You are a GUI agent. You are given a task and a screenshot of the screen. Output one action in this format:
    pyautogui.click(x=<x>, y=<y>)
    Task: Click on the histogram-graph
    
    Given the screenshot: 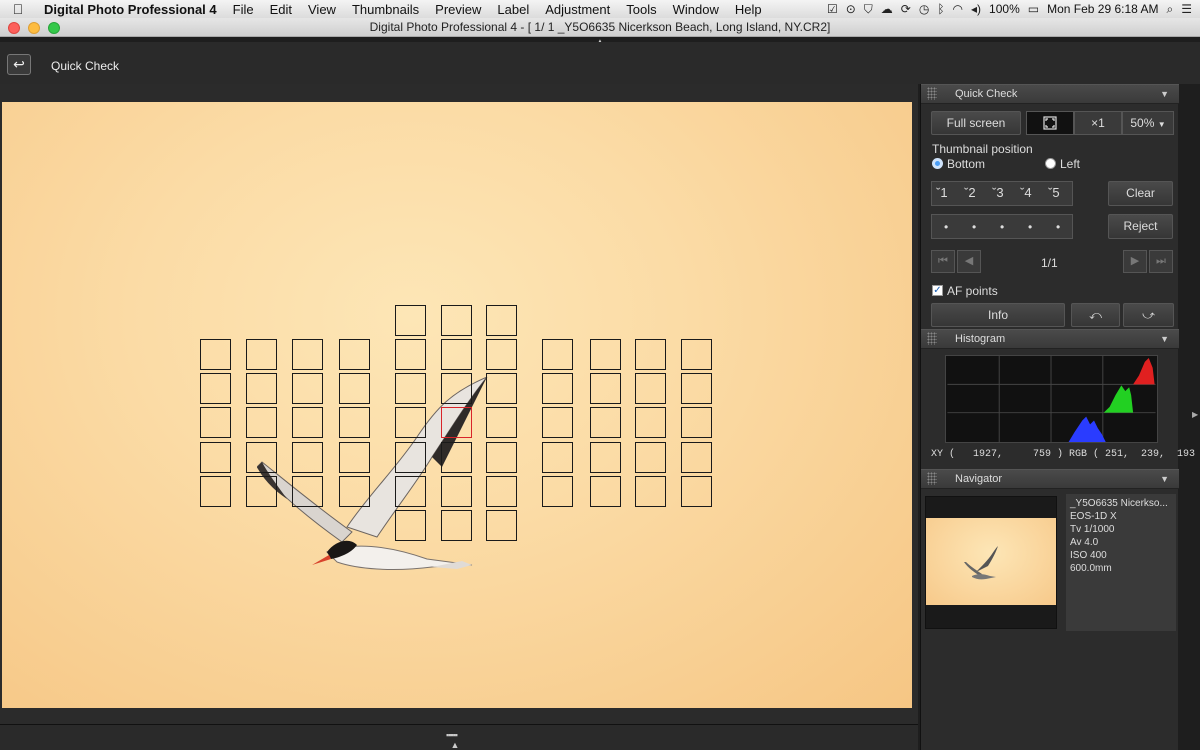 What is the action you would take?
    pyautogui.click(x=1051, y=399)
    